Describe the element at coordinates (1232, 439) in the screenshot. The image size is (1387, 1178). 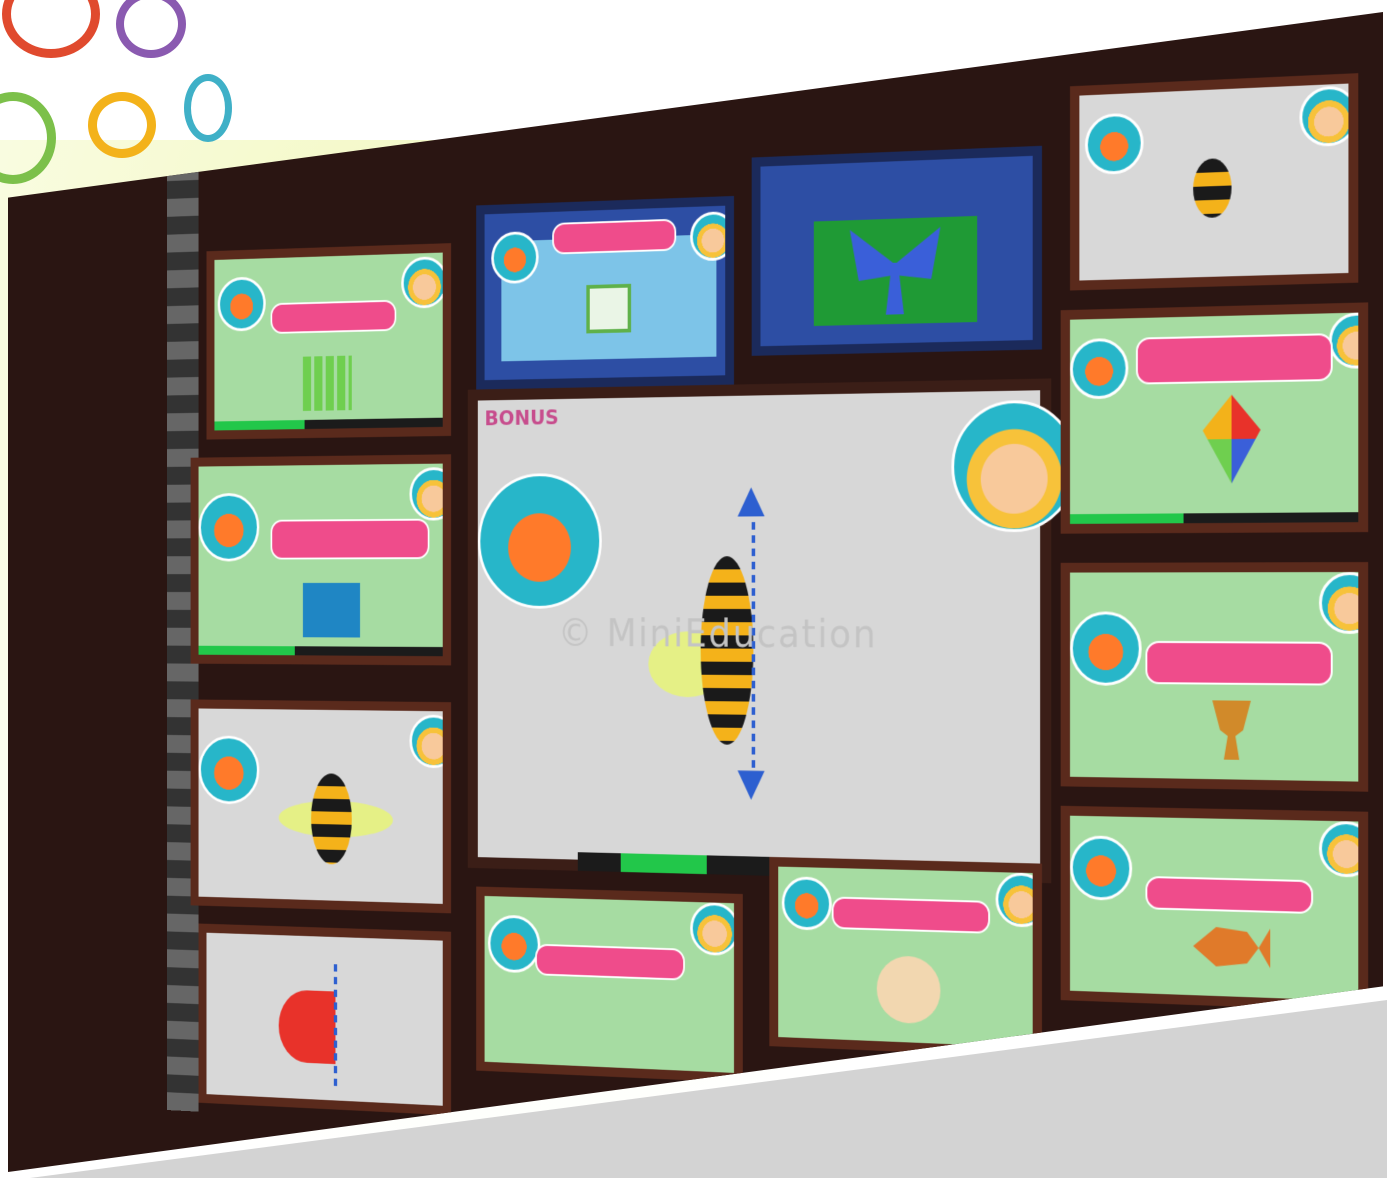
I see `kite-icon` at that location.